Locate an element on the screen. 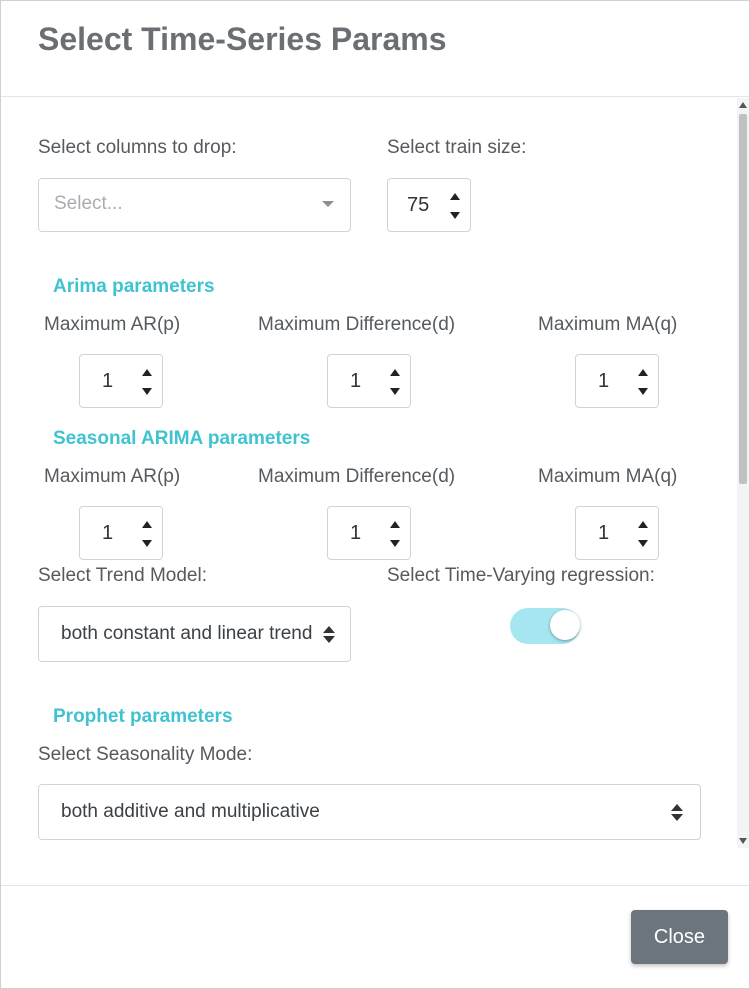 Image resolution: width=750 pixels, height=989 pixels. seasonal-ar-value: 1 is located at coordinates (108, 533).